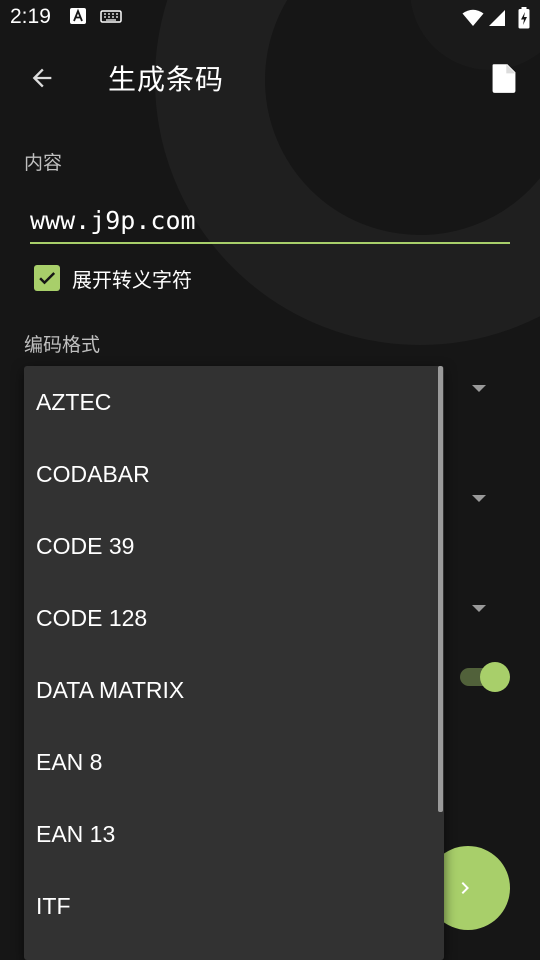 The image size is (540, 960). What do you see at coordinates (473, 17) in the screenshot?
I see `wifi-icon` at bounding box center [473, 17].